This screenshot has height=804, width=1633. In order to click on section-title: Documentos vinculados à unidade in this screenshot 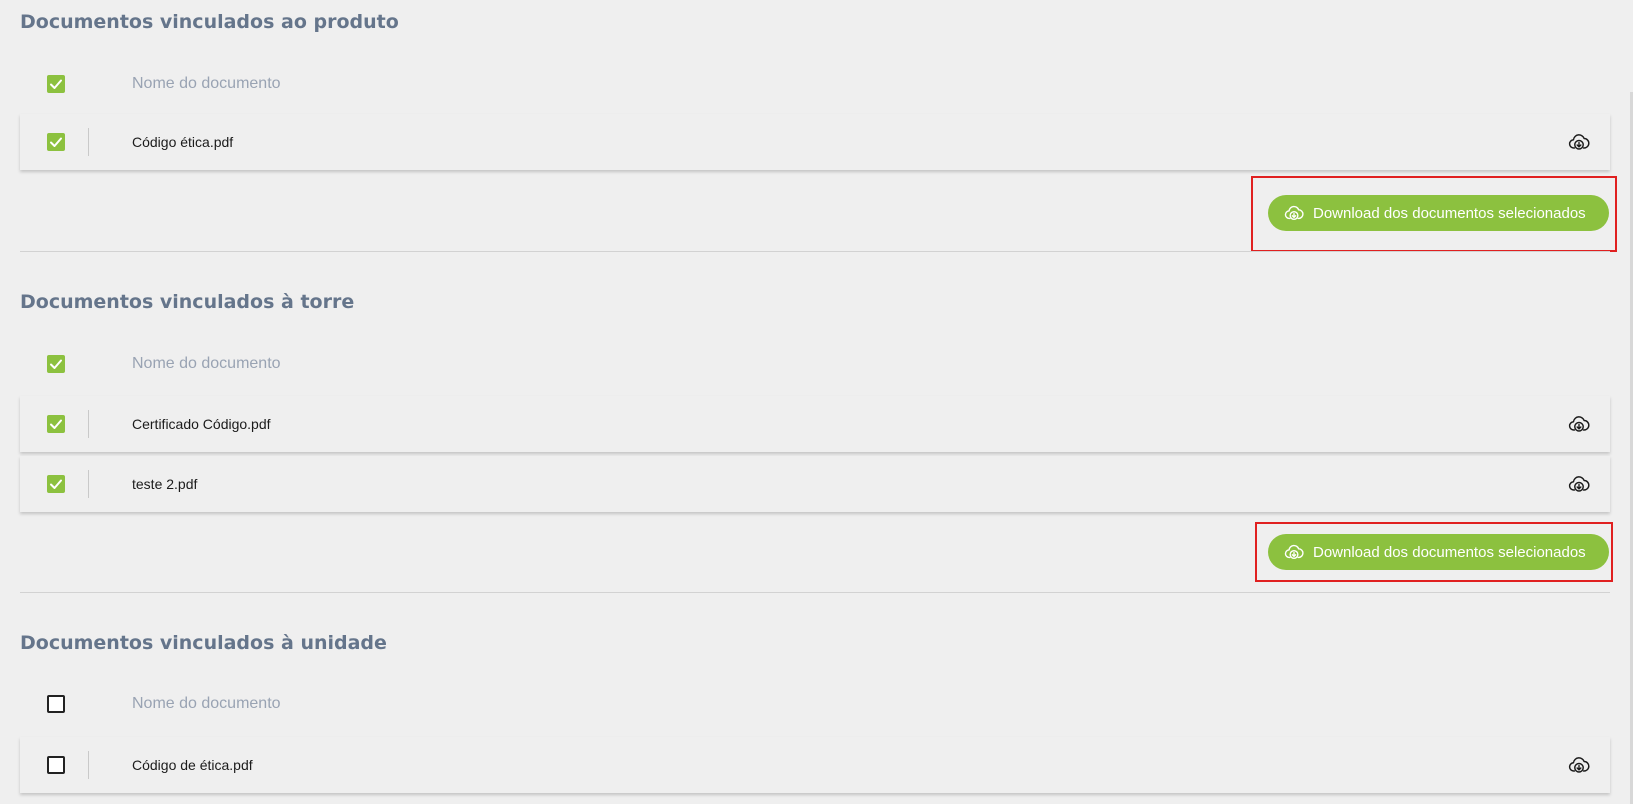, I will do `click(203, 643)`.